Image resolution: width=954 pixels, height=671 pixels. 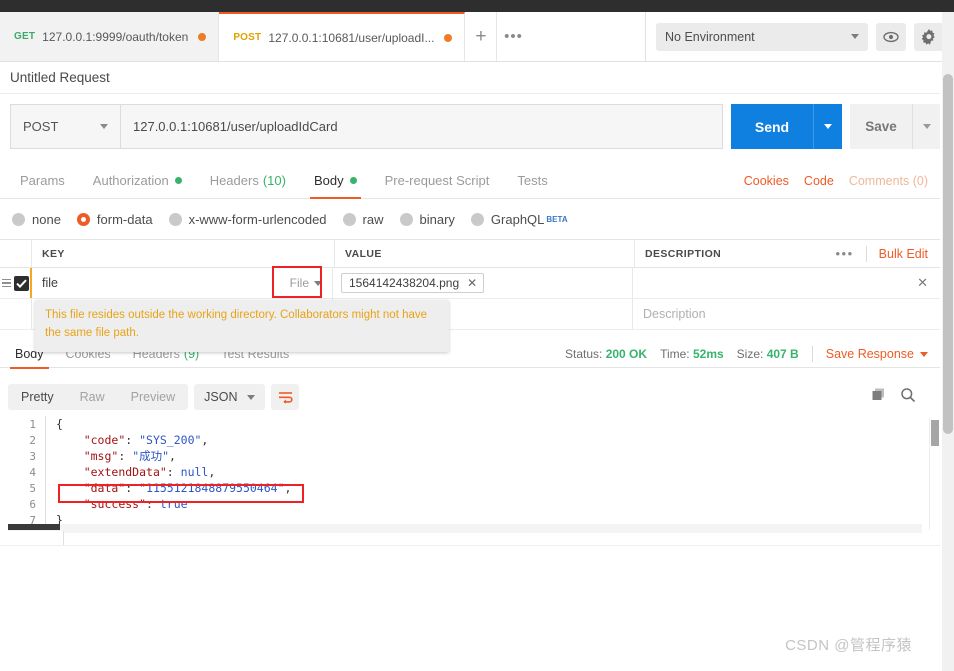 I want to click on drag-handle-icon, so click(x=6, y=283).